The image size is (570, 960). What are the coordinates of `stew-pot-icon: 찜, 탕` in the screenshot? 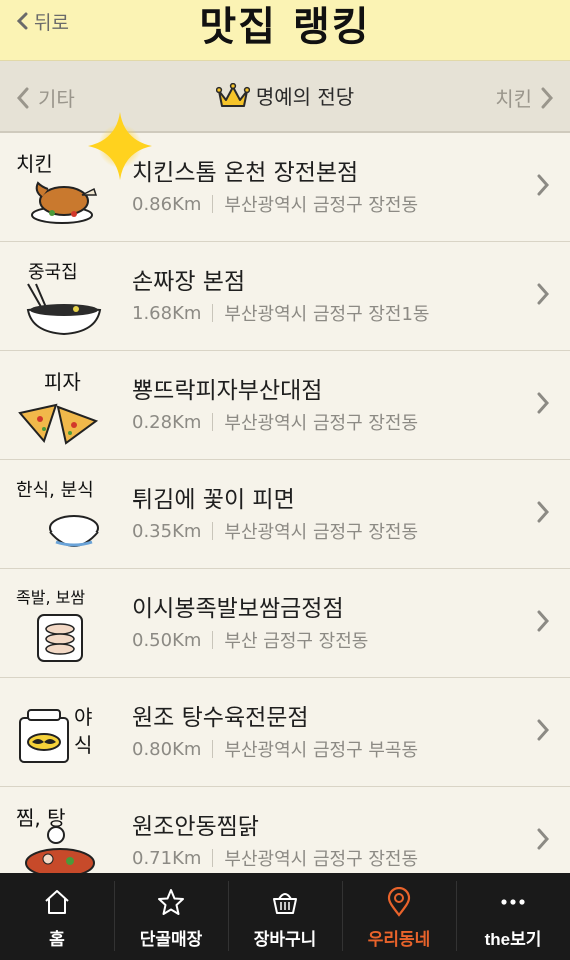 It's located at (55, 842).